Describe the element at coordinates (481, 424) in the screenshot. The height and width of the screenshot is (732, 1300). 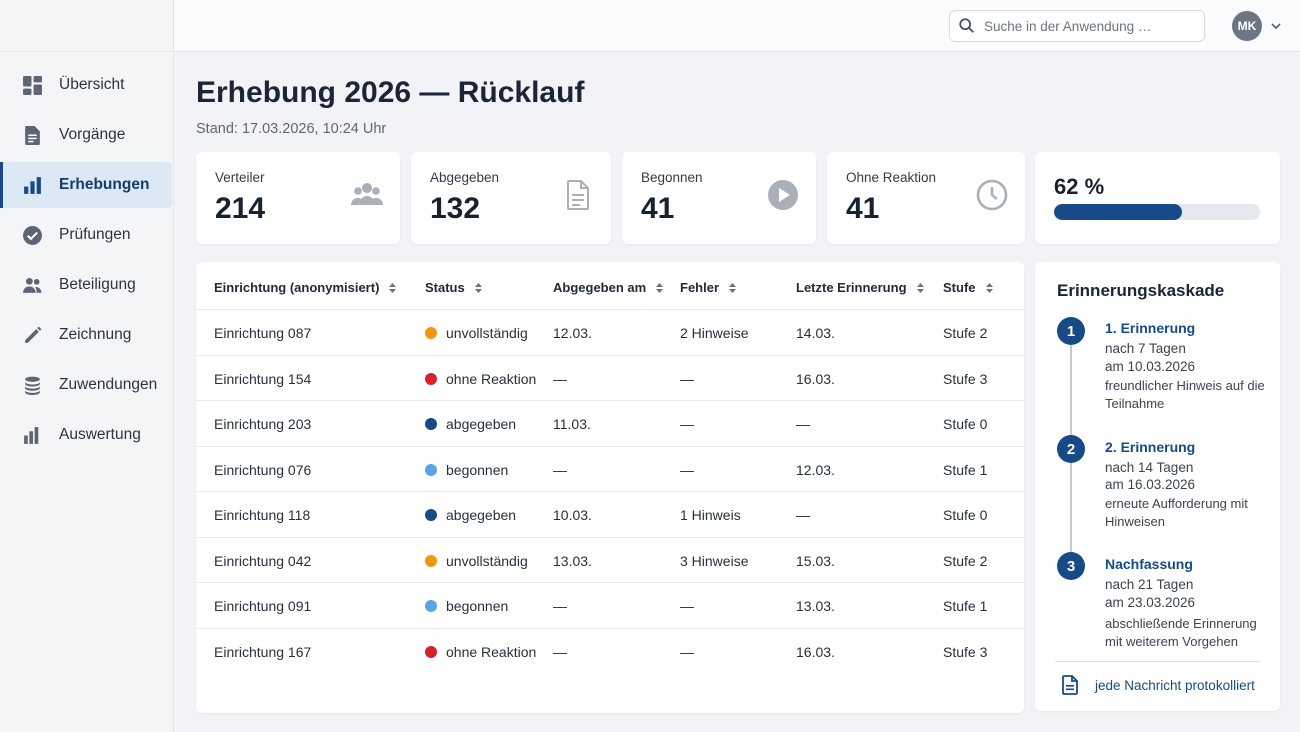
I see `status-label: abgegeben` at that location.